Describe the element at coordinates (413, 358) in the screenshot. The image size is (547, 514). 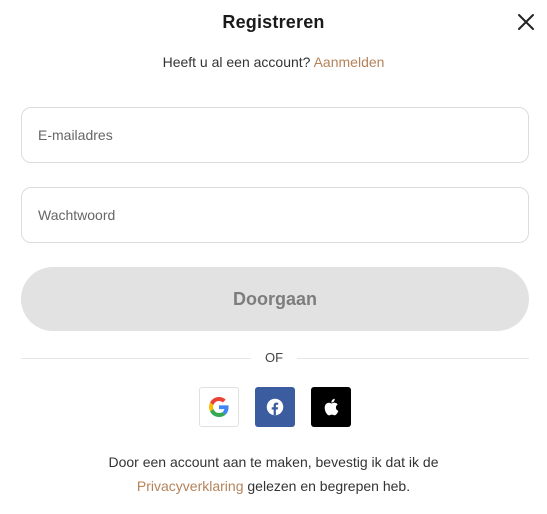
I see `divider-line-right` at that location.